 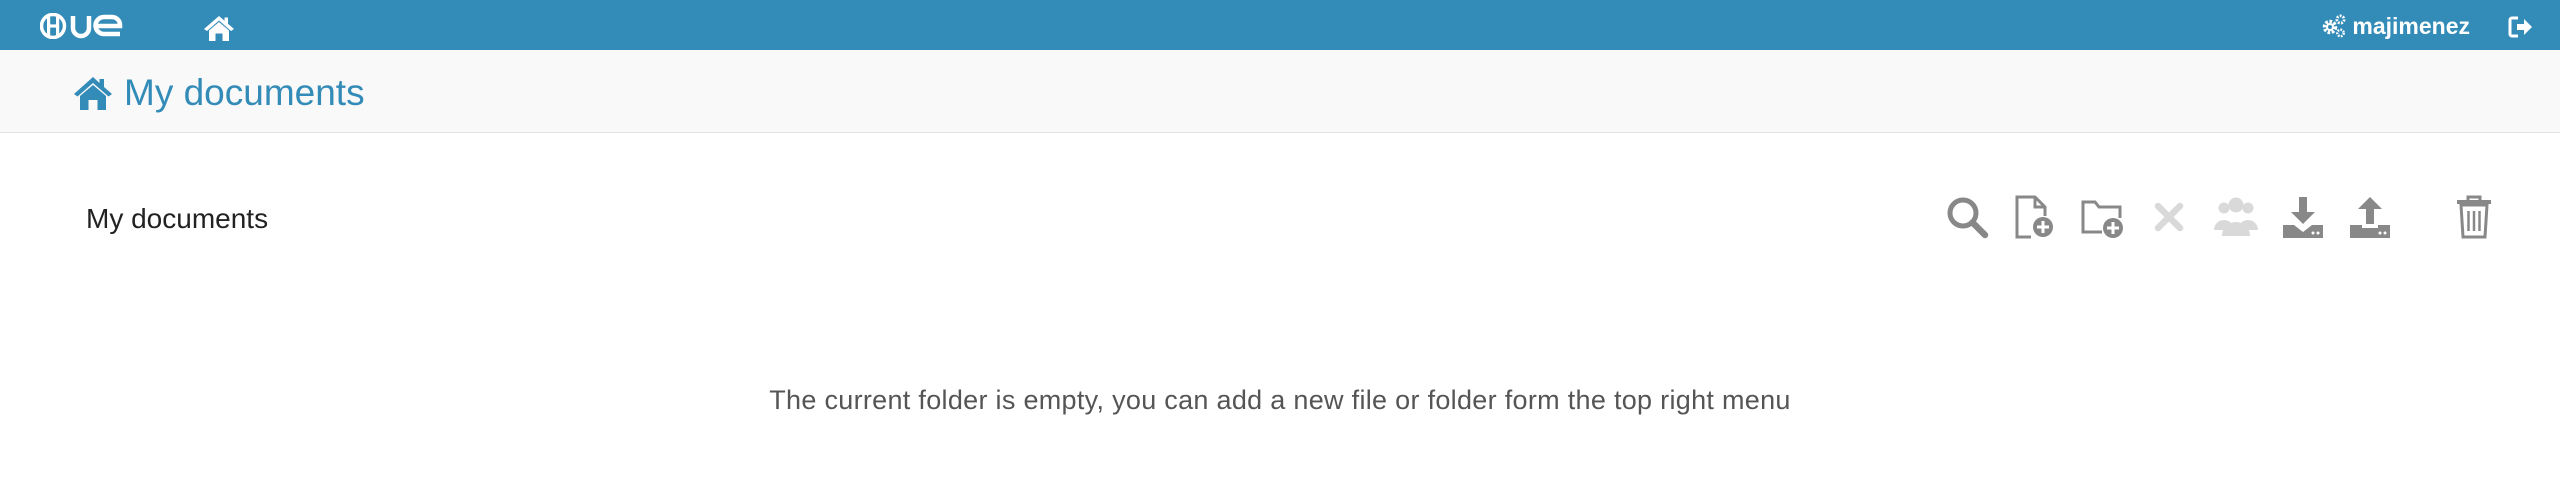 I want to click on home-icon, so click(x=93, y=93).